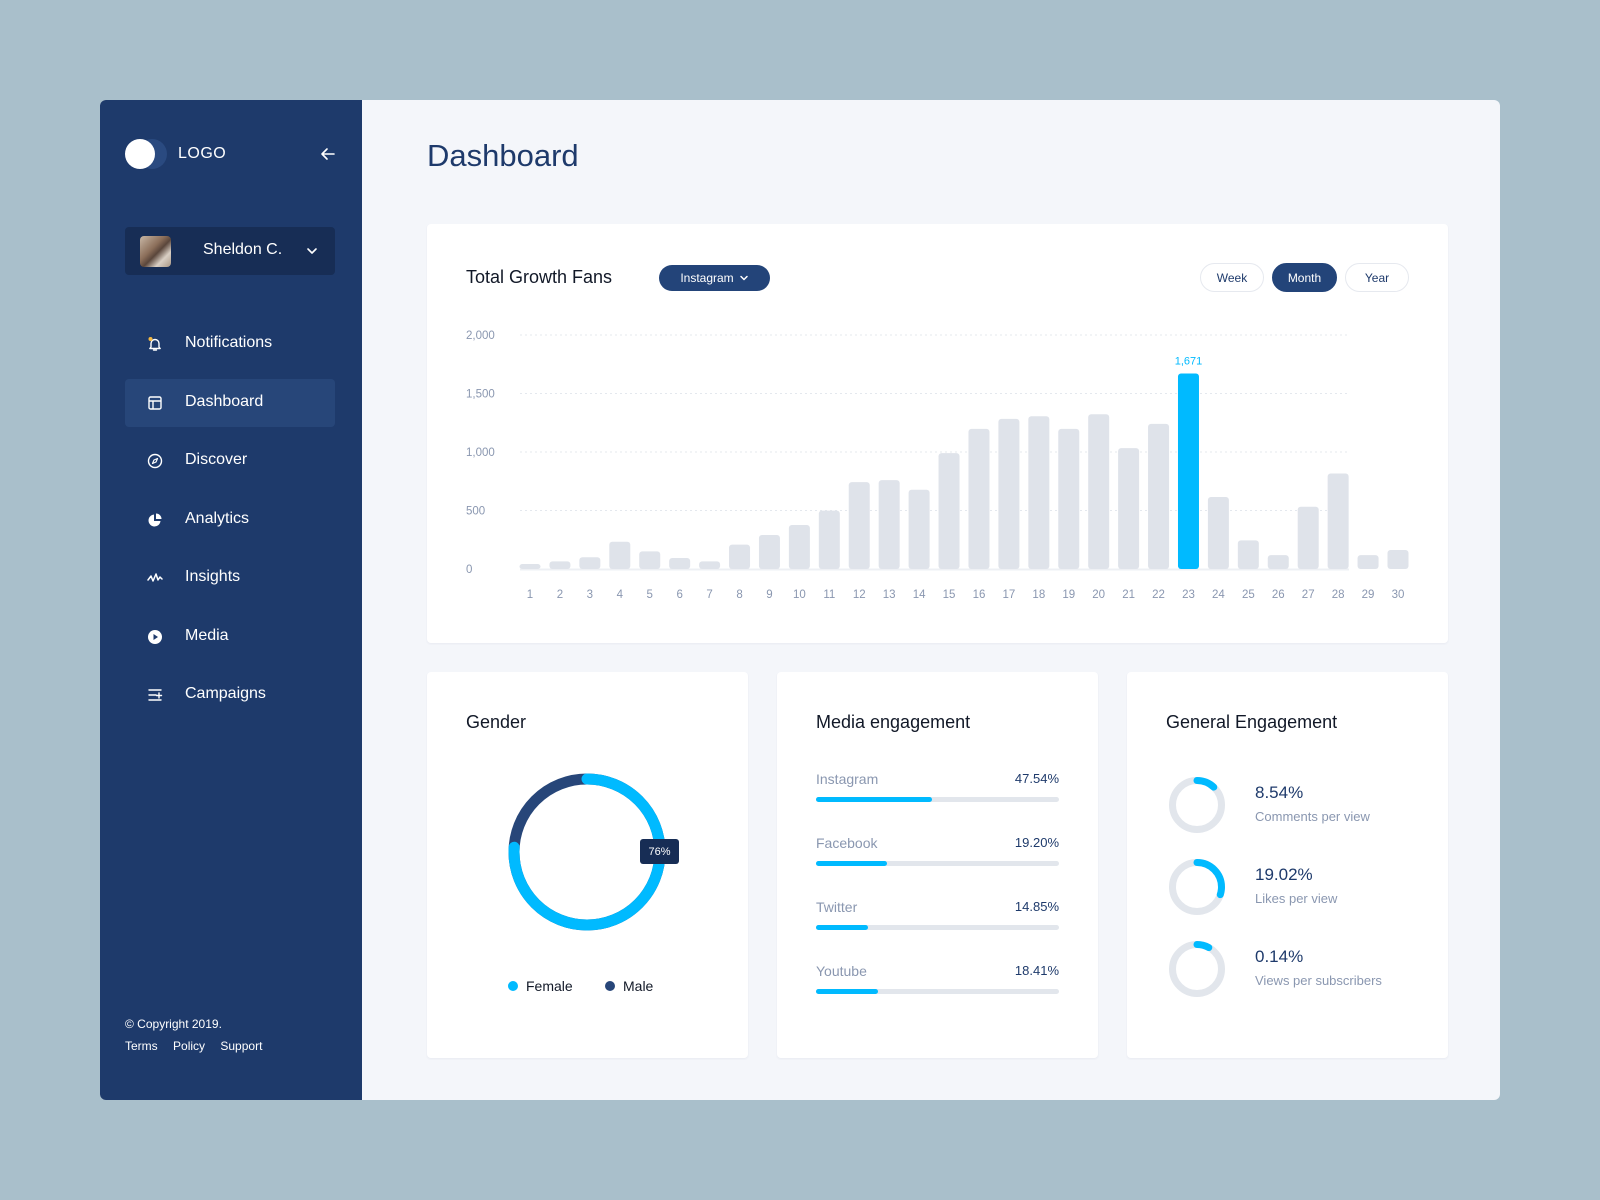 Image resolution: width=1600 pixels, height=1200 pixels. What do you see at coordinates (610, 986) in the screenshot?
I see `legend-male-dot` at bounding box center [610, 986].